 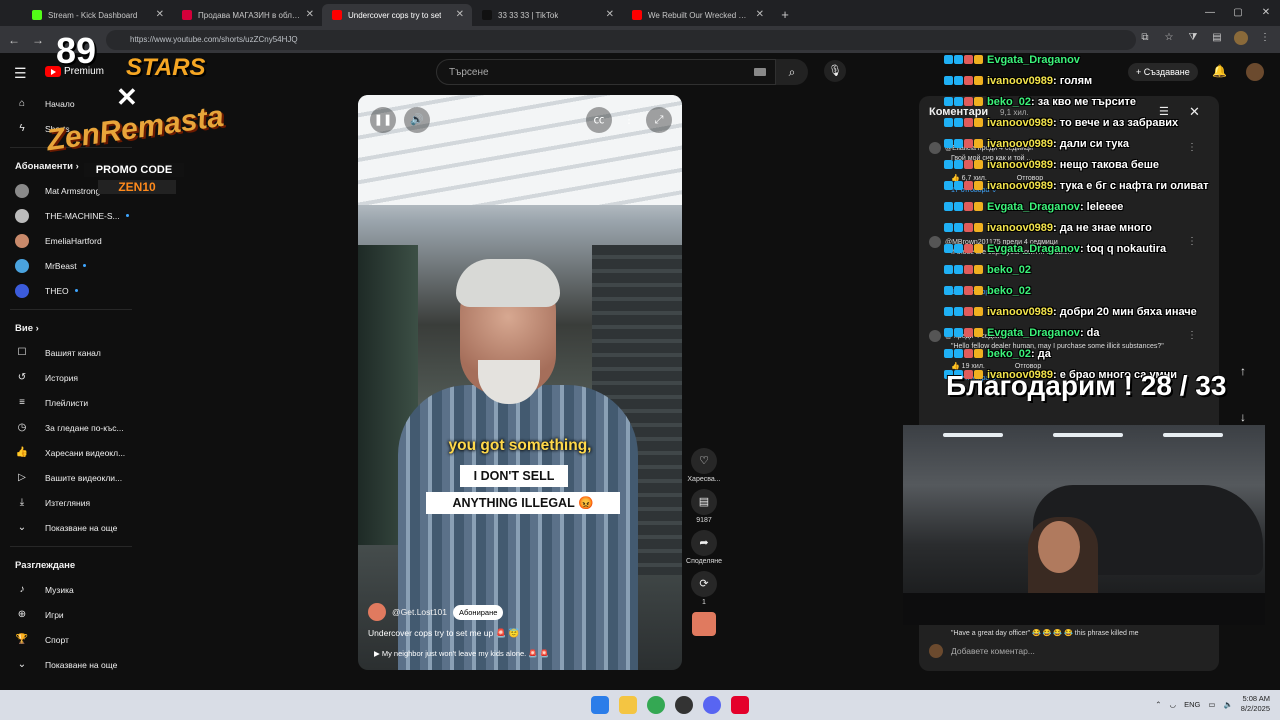 I want to click on chat-badges, so click(x=963, y=227).